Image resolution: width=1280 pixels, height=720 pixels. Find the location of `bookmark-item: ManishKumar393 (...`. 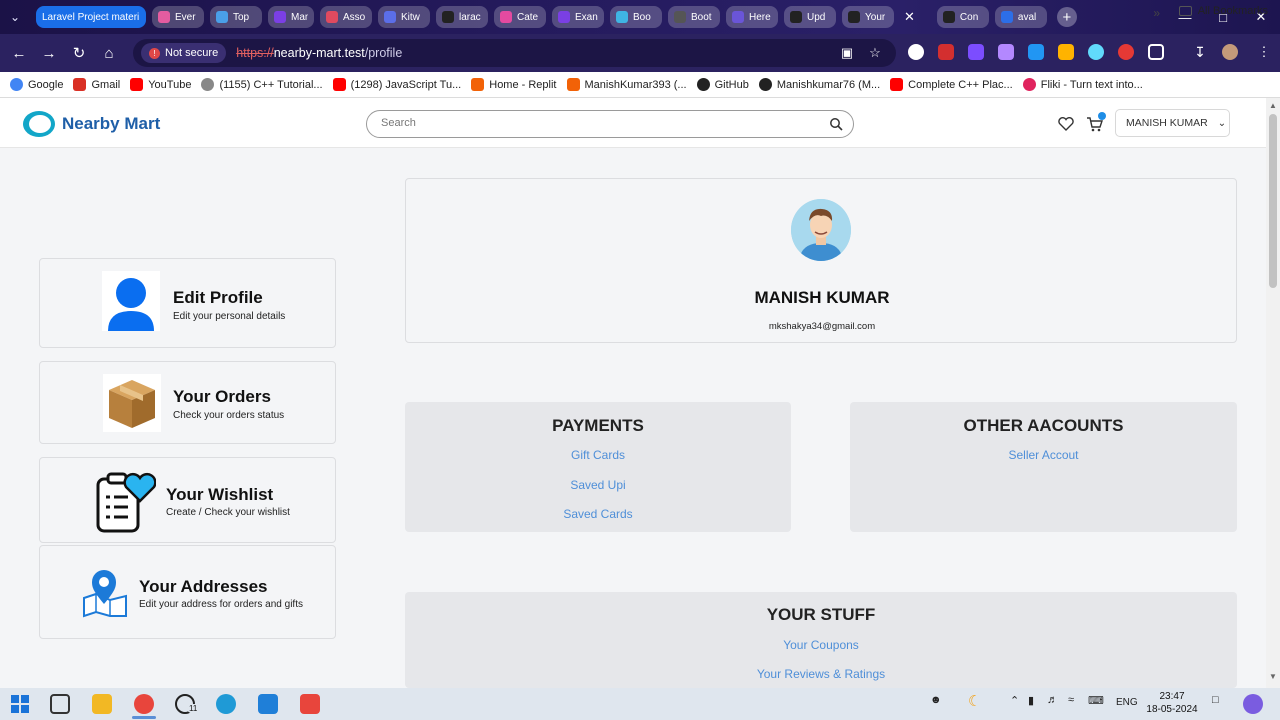

bookmark-item: ManishKumar393 (... is located at coordinates (626, 84).